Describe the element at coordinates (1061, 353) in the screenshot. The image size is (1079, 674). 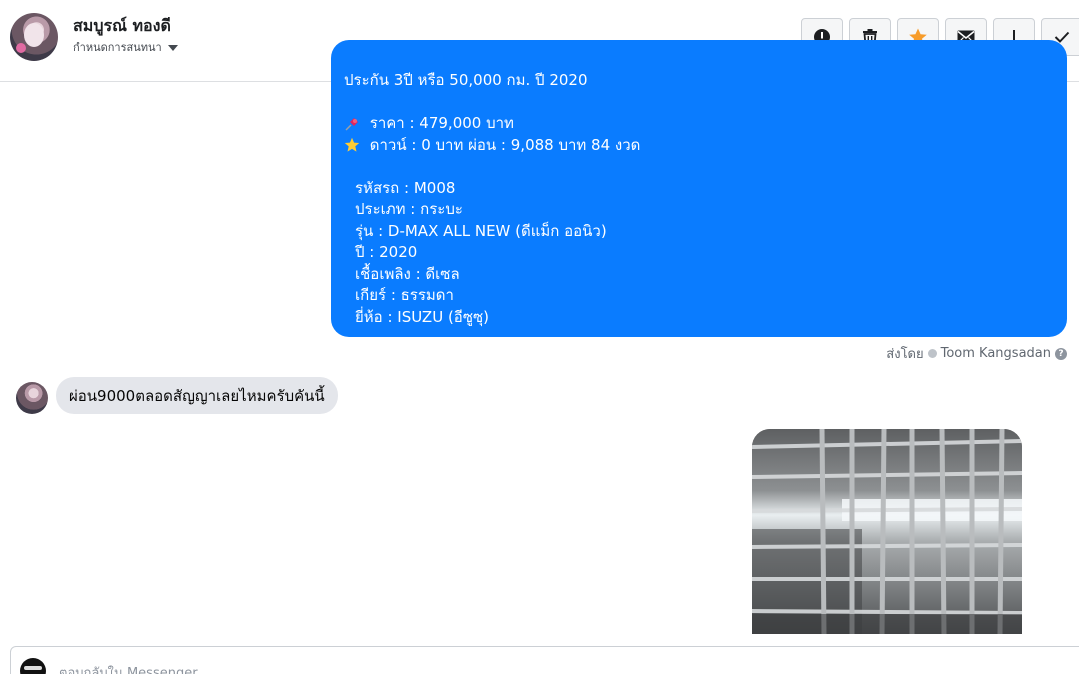
I see `help-icon: ?` at that location.